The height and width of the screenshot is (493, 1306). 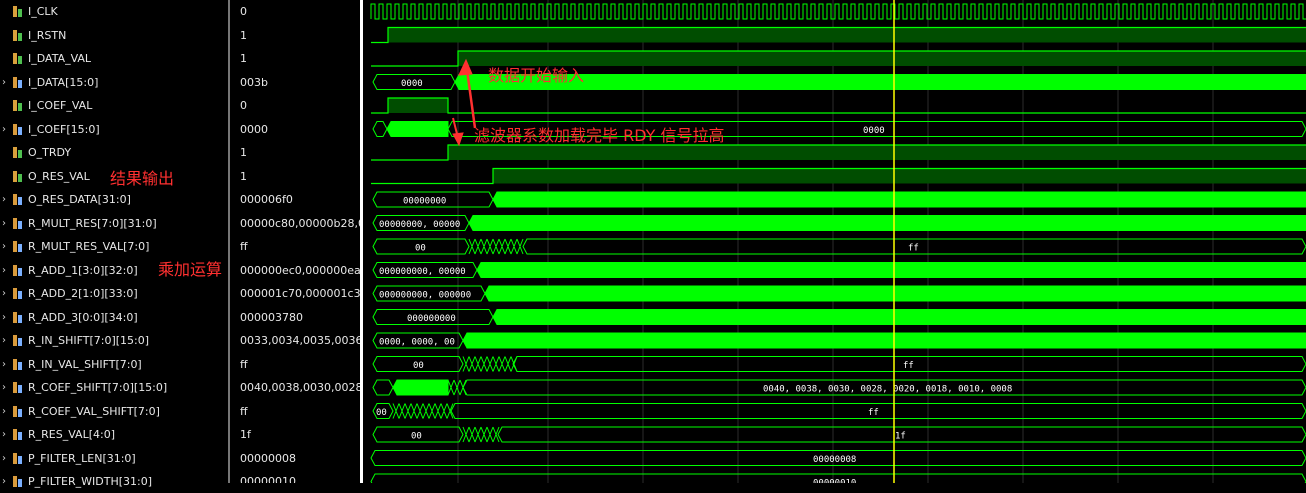 What do you see at coordinates (266, 199) in the screenshot?
I see `signal-value: 000006f0` at bounding box center [266, 199].